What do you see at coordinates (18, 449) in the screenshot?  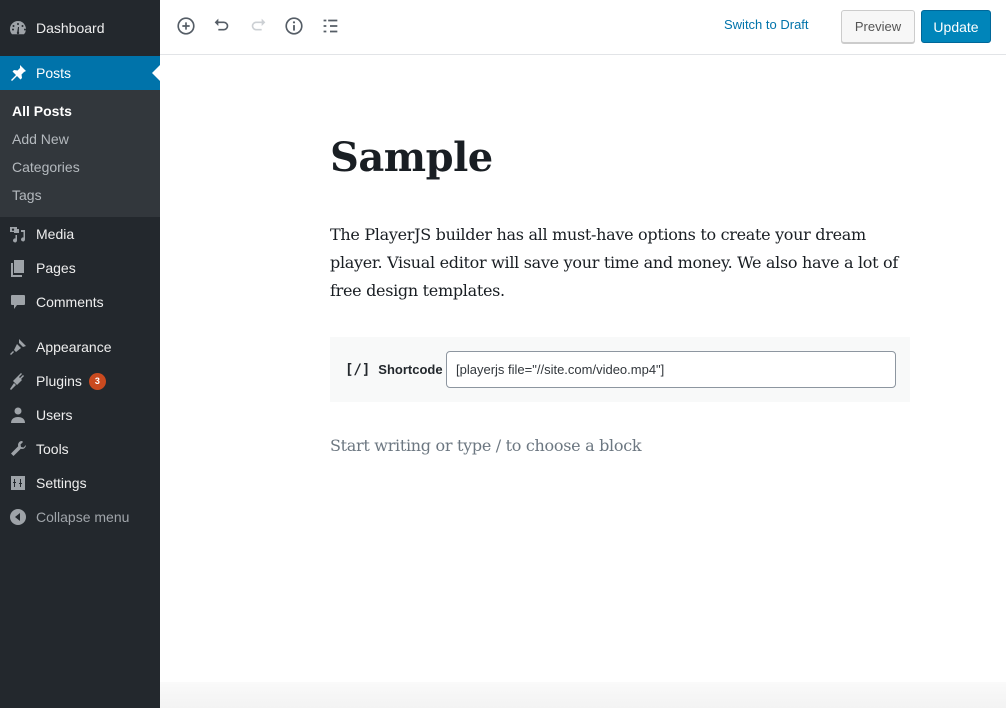 I see `wrench-icon` at bounding box center [18, 449].